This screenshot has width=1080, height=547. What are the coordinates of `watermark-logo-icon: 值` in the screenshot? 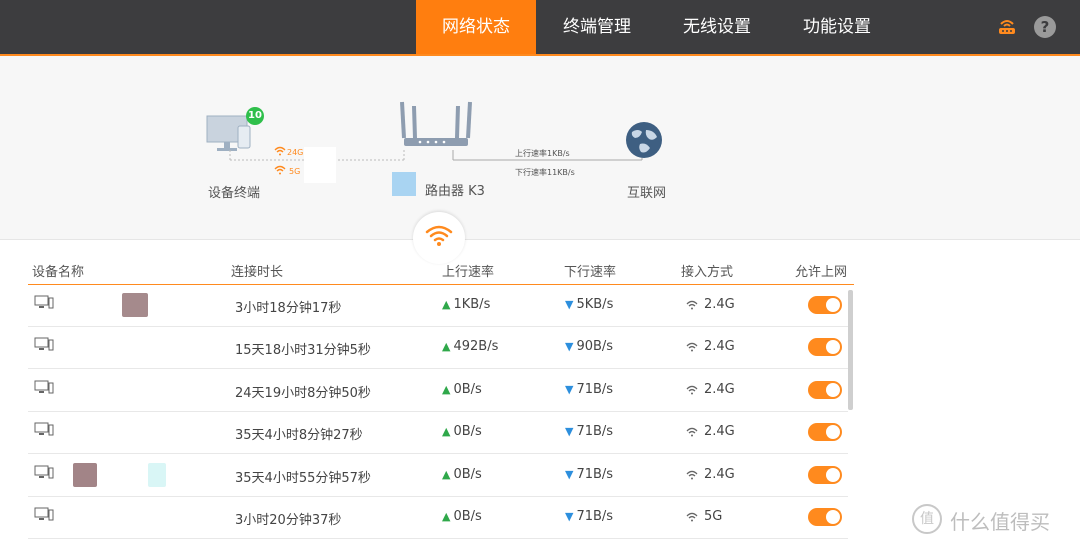 It's located at (927, 519).